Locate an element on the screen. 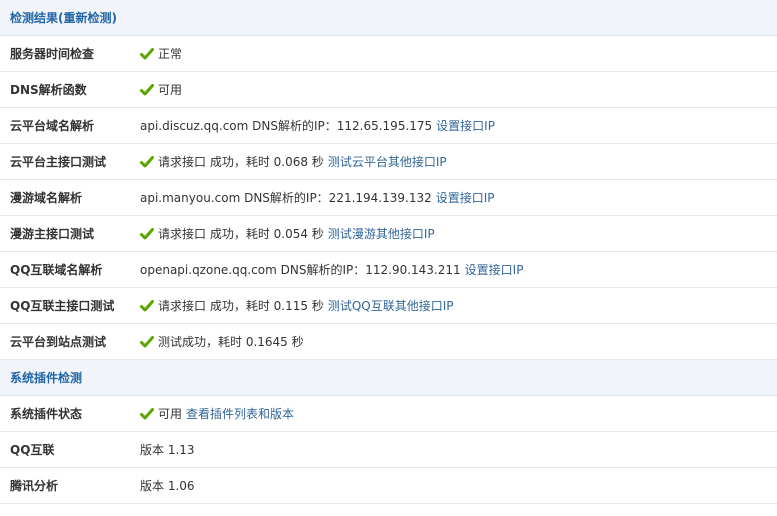 Image resolution: width=777 pixels, height=516 pixels. row-action-link: 查看插件列表和版本 is located at coordinates (240, 413).